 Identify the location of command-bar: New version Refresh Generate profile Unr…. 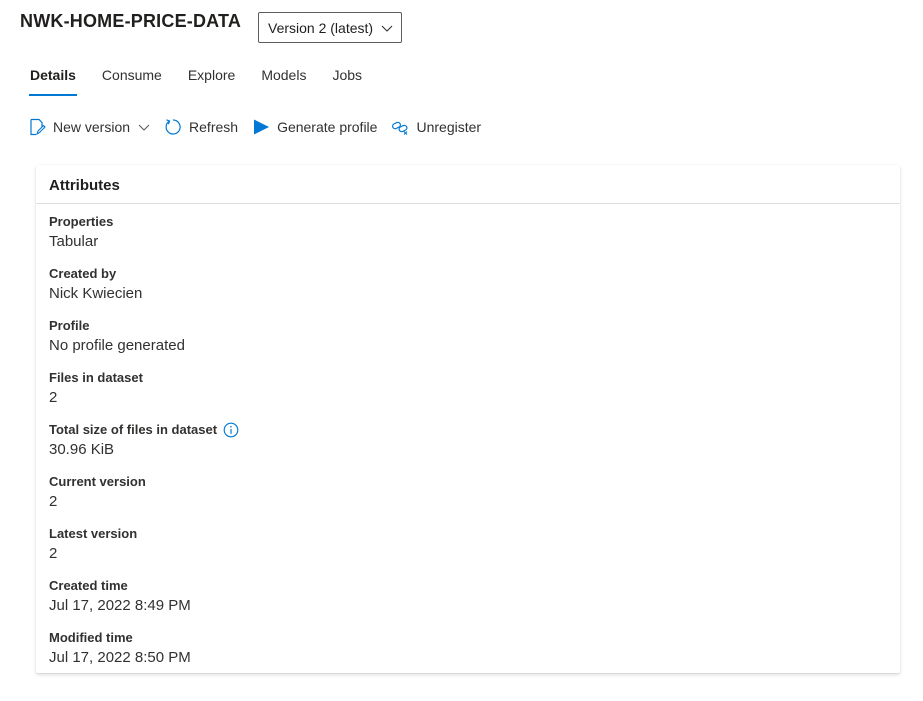
(261, 127).